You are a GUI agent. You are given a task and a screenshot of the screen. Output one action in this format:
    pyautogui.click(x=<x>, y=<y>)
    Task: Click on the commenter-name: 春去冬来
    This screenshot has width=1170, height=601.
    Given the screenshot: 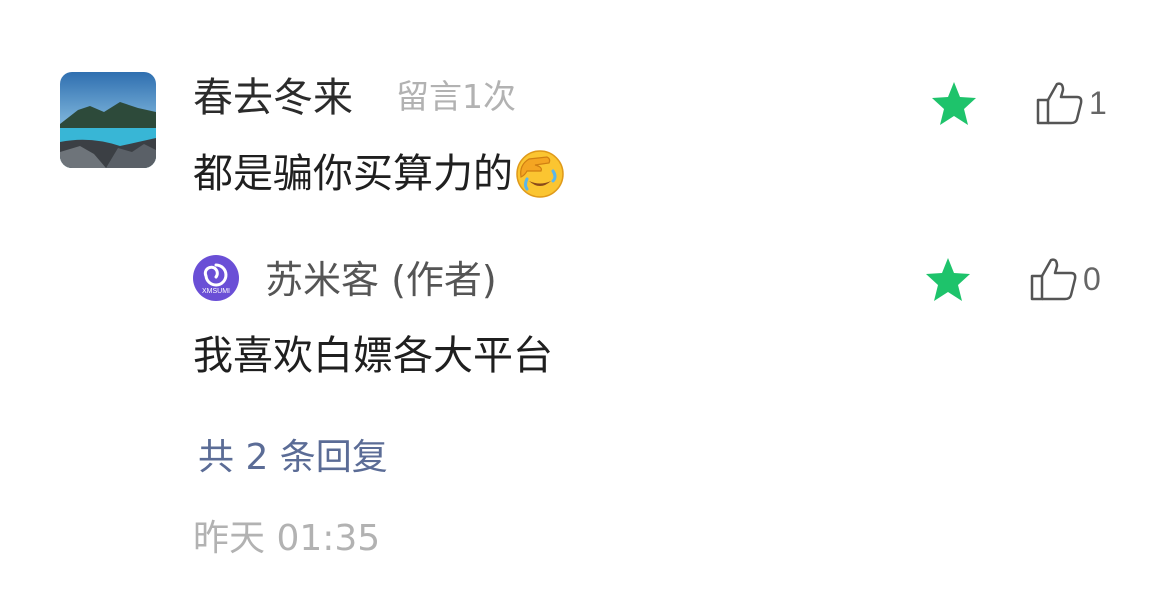 What is the action you would take?
    pyautogui.click(x=273, y=98)
    